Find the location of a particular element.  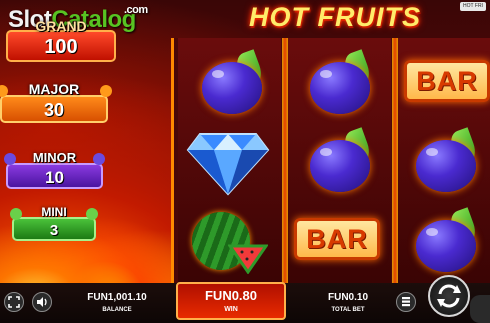

fullscreen-icon is located at coordinates (14, 302).